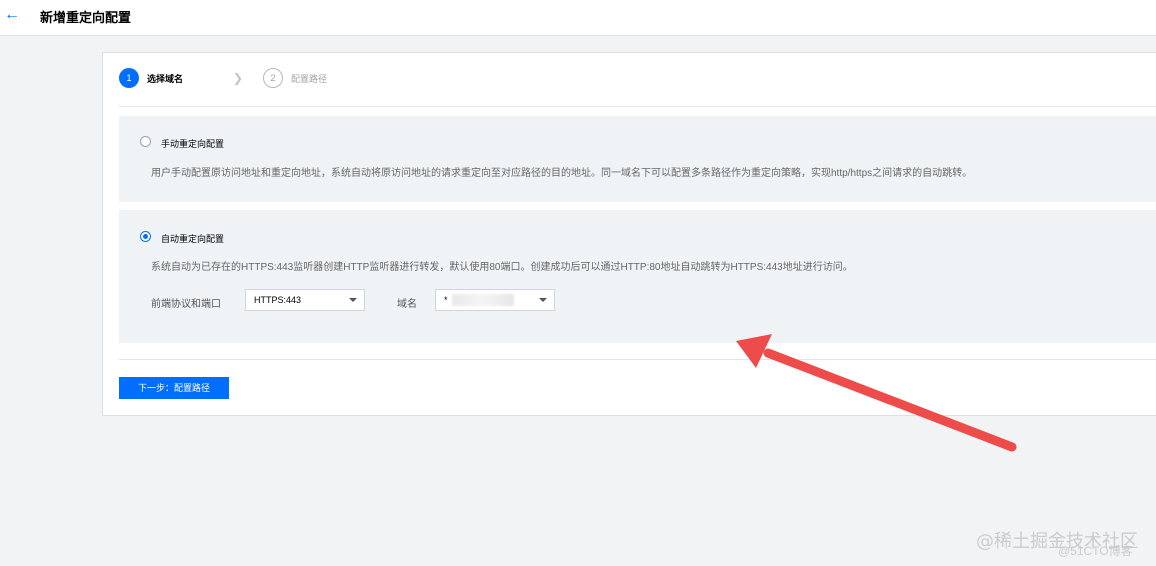 The height and width of the screenshot is (566, 1156). Describe the element at coordinates (305, 300) in the screenshot. I see `protocol-port-select: HTTPS:443` at that location.